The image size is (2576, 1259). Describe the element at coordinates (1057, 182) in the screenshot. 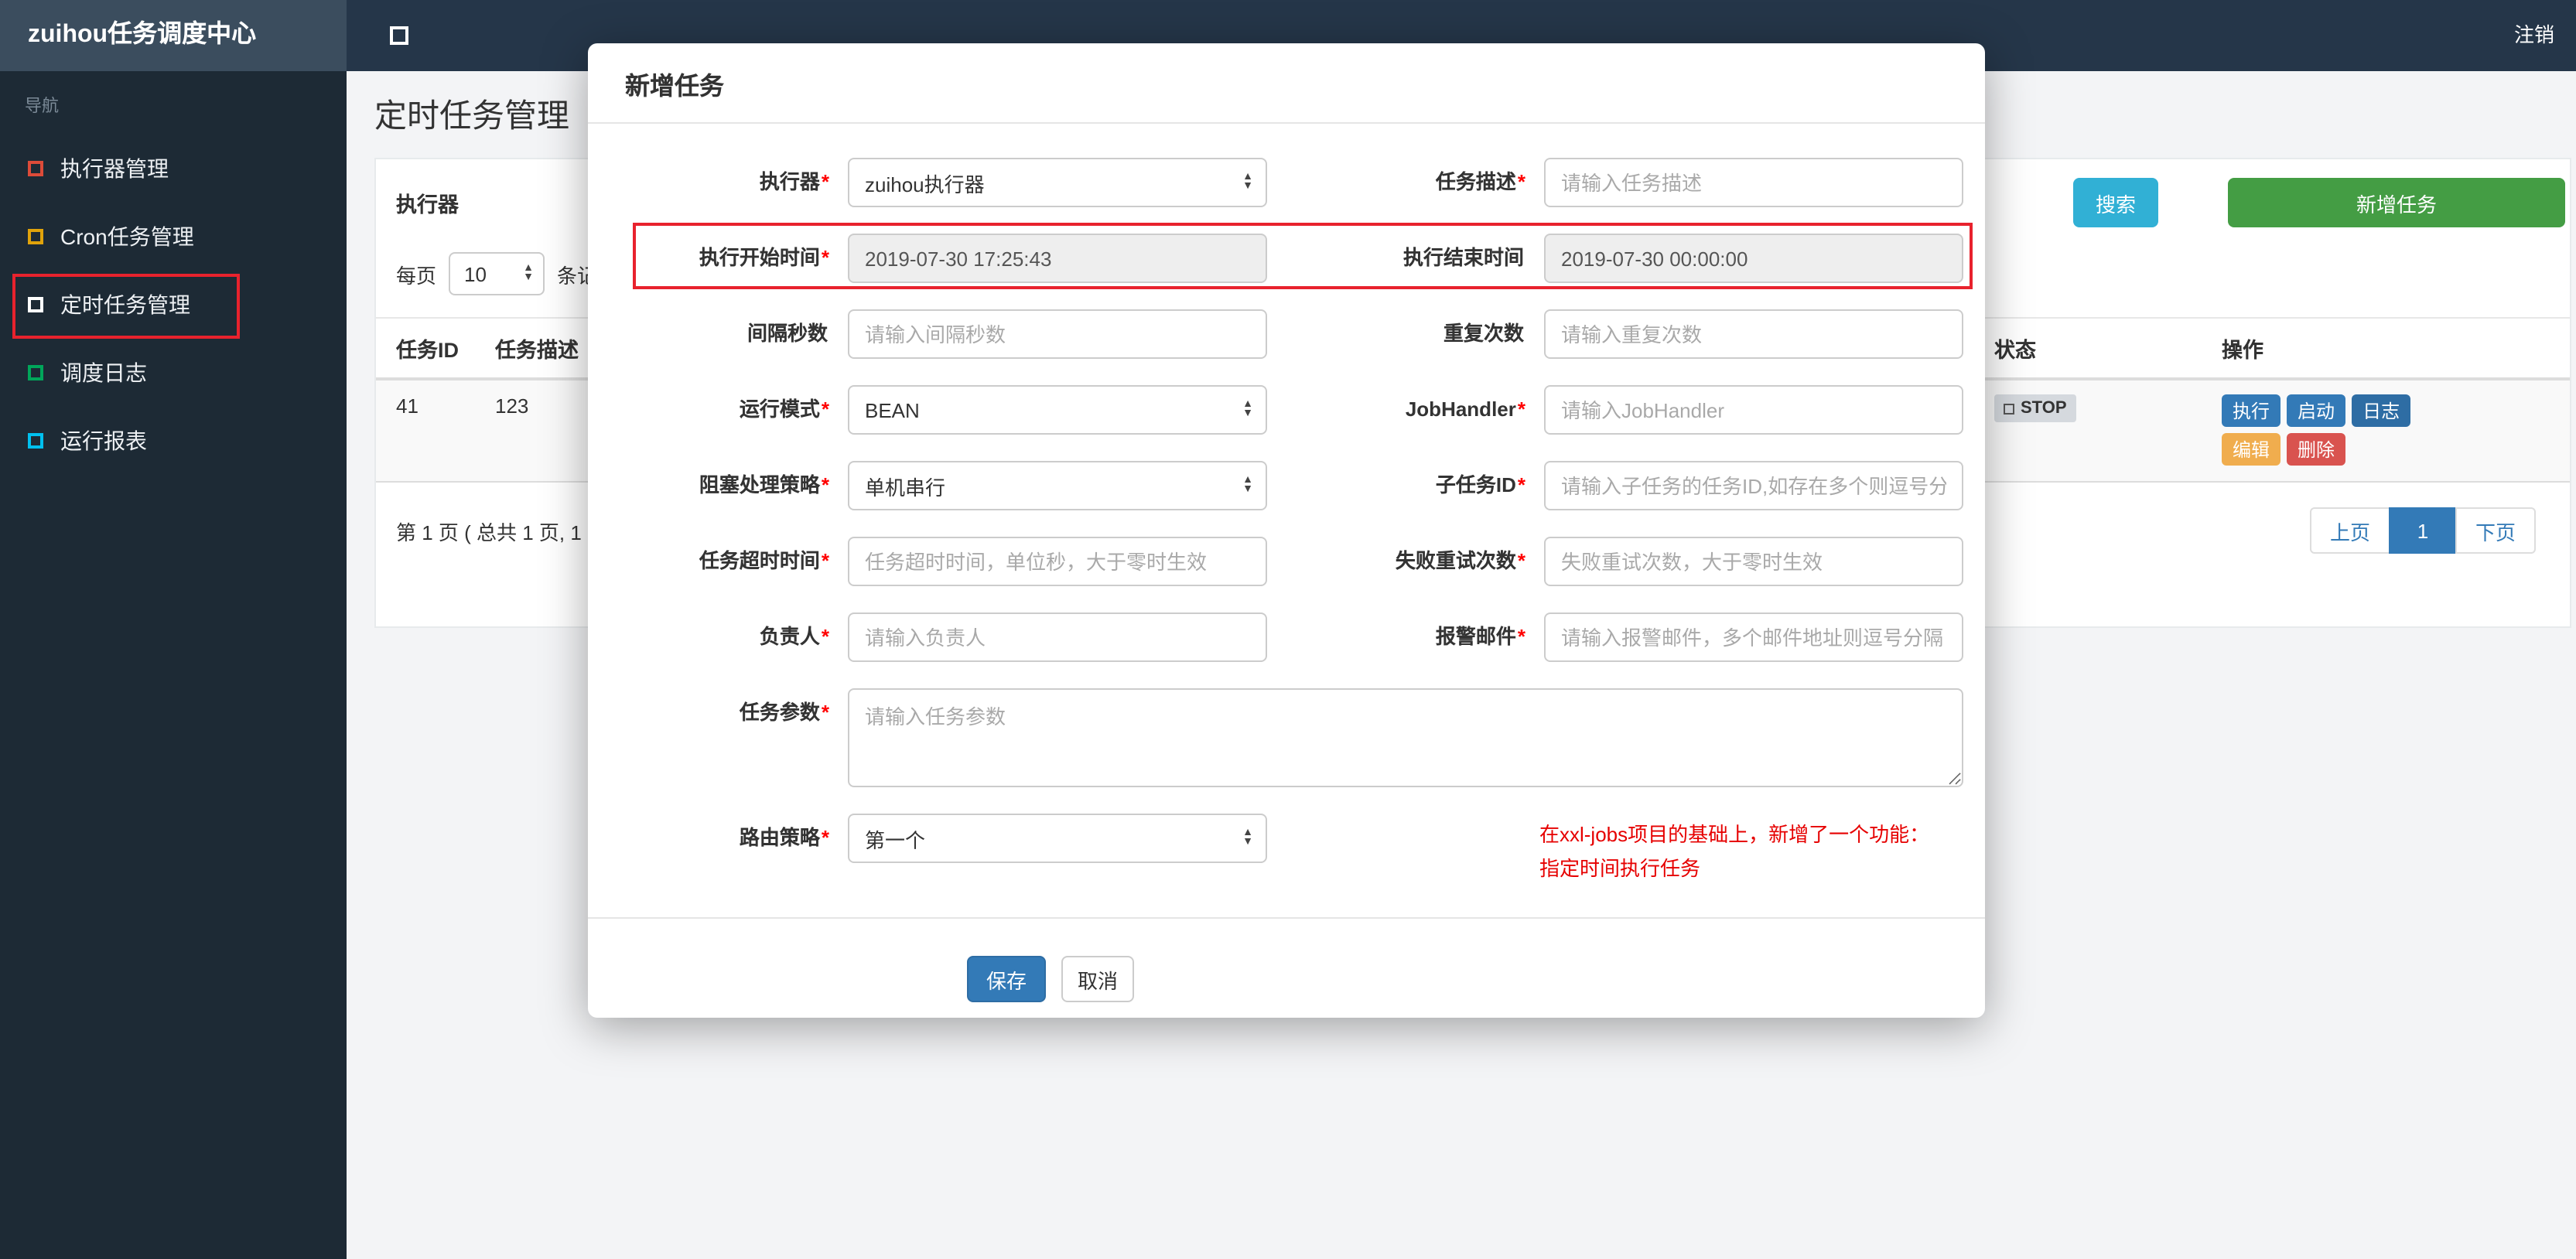

I see `executor-select: zuihou执行器 ▲ ▼` at that location.